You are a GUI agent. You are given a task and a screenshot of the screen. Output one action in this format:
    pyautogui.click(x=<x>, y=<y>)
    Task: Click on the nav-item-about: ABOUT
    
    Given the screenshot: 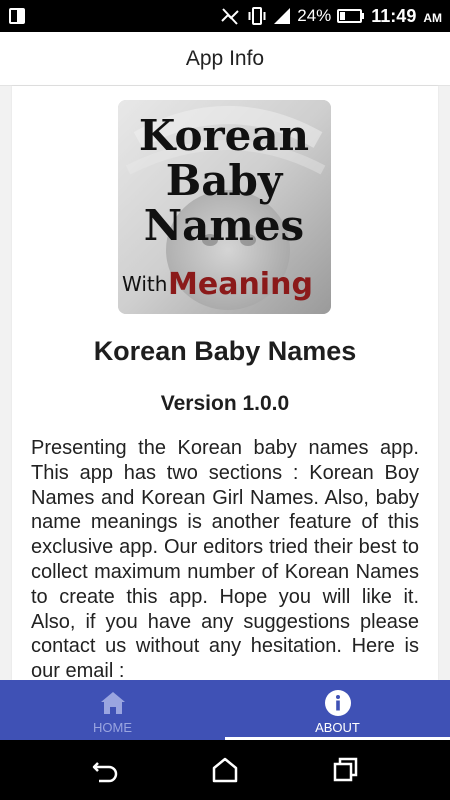 What is the action you would take?
    pyautogui.click(x=337, y=710)
    